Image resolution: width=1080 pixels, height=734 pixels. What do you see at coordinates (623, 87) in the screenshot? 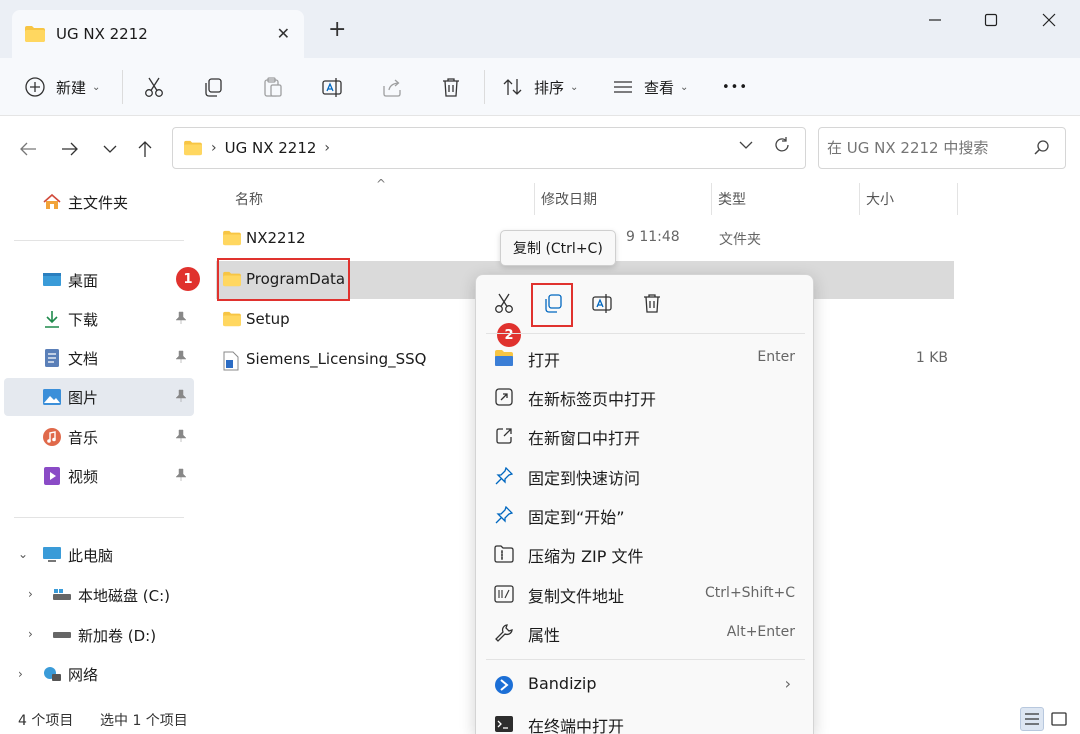
I see `view-list-icon` at bounding box center [623, 87].